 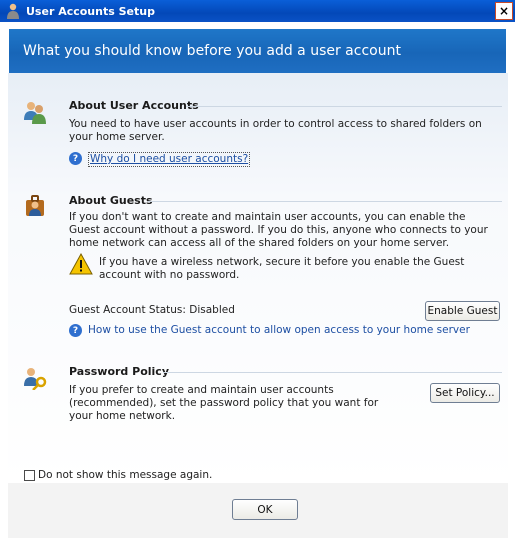 What do you see at coordinates (119, 371) in the screenshot?
I see `password-policy-title: Password Policy` at bounding box center [119, 371].